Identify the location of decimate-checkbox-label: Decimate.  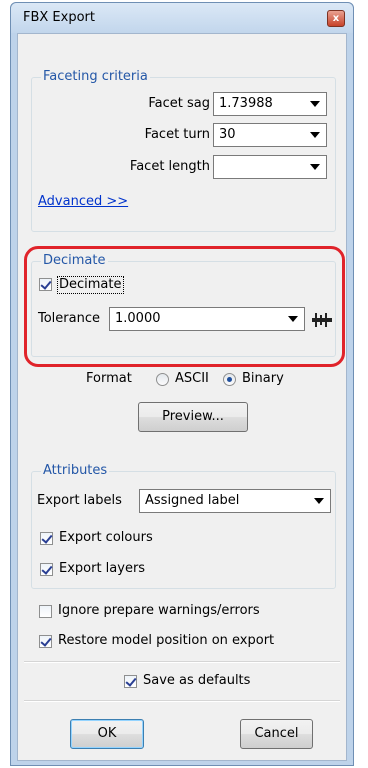
(90, 285).